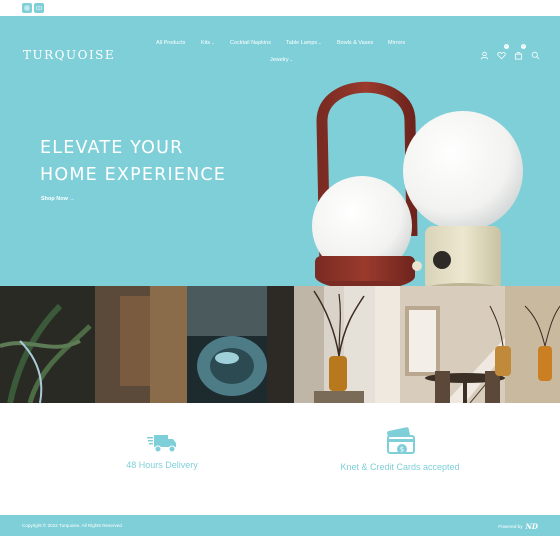 This screenshot has height=536, width=560. Describe the element at coordinates (484, 53) in the screenshot. I see `account-icon` at that location.